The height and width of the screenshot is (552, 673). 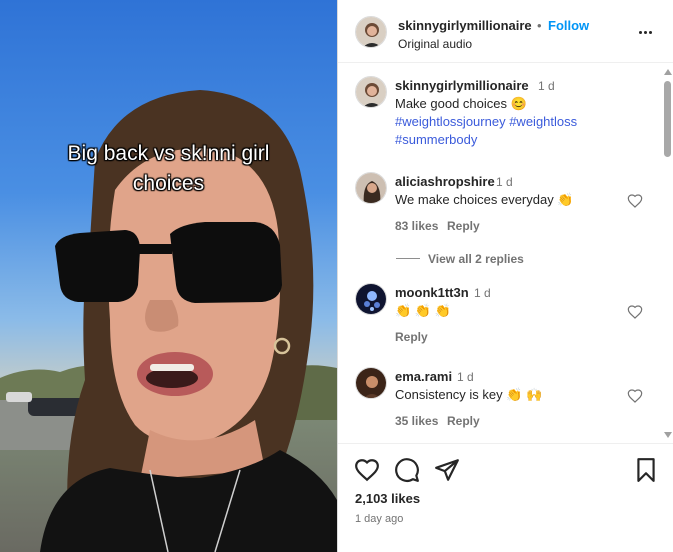 I want to click on hashtag-link: #summerbody, so click(x=436, y=139).